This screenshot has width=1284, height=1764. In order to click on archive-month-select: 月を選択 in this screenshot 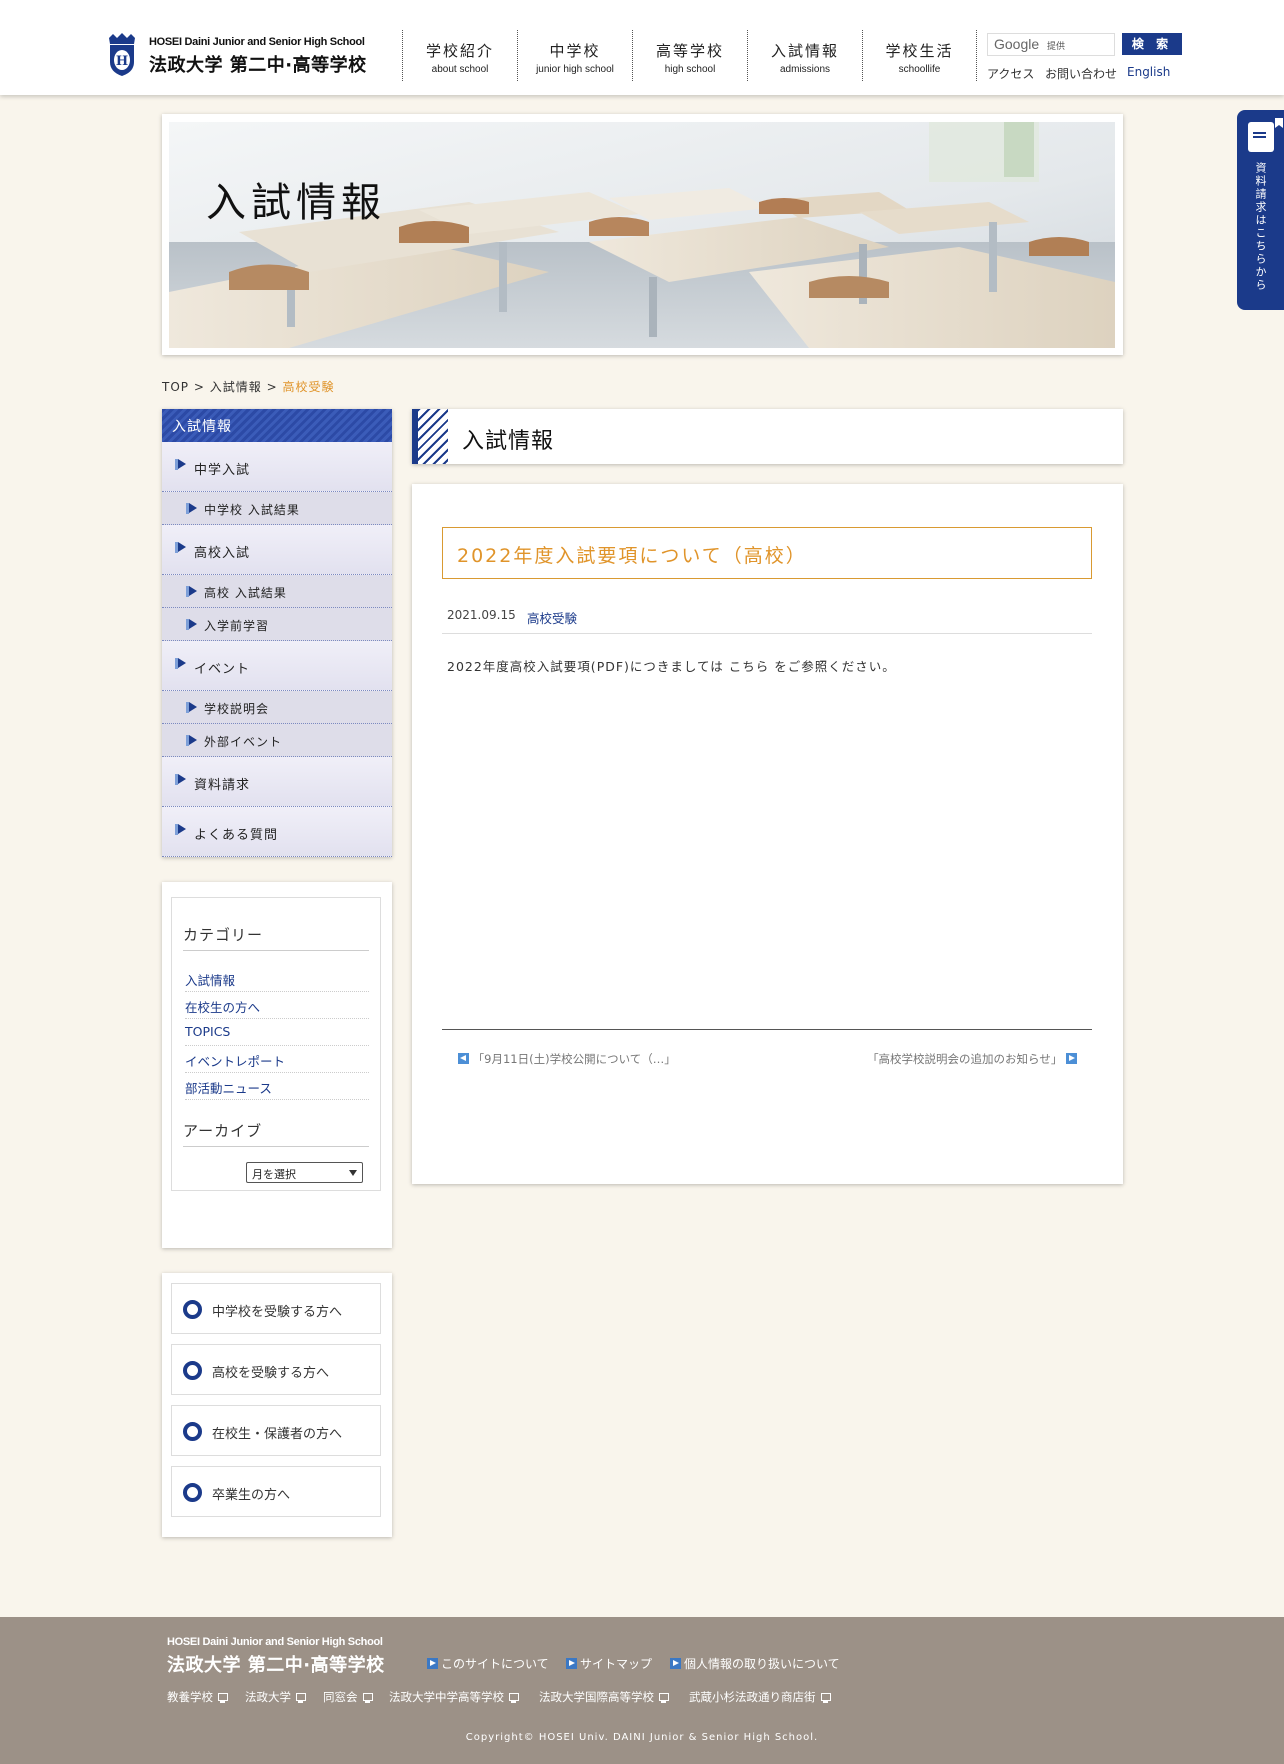, I will do `click(304, 1172)`.